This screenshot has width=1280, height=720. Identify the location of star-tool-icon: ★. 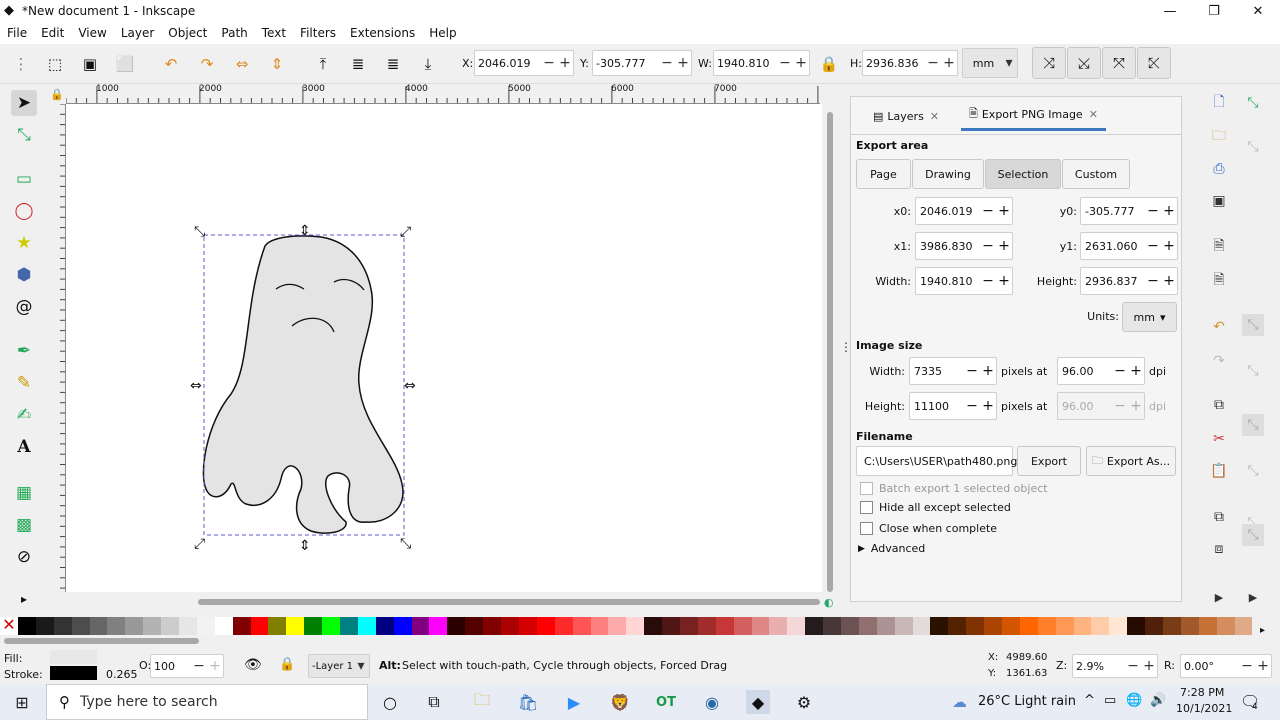
(24, 243).